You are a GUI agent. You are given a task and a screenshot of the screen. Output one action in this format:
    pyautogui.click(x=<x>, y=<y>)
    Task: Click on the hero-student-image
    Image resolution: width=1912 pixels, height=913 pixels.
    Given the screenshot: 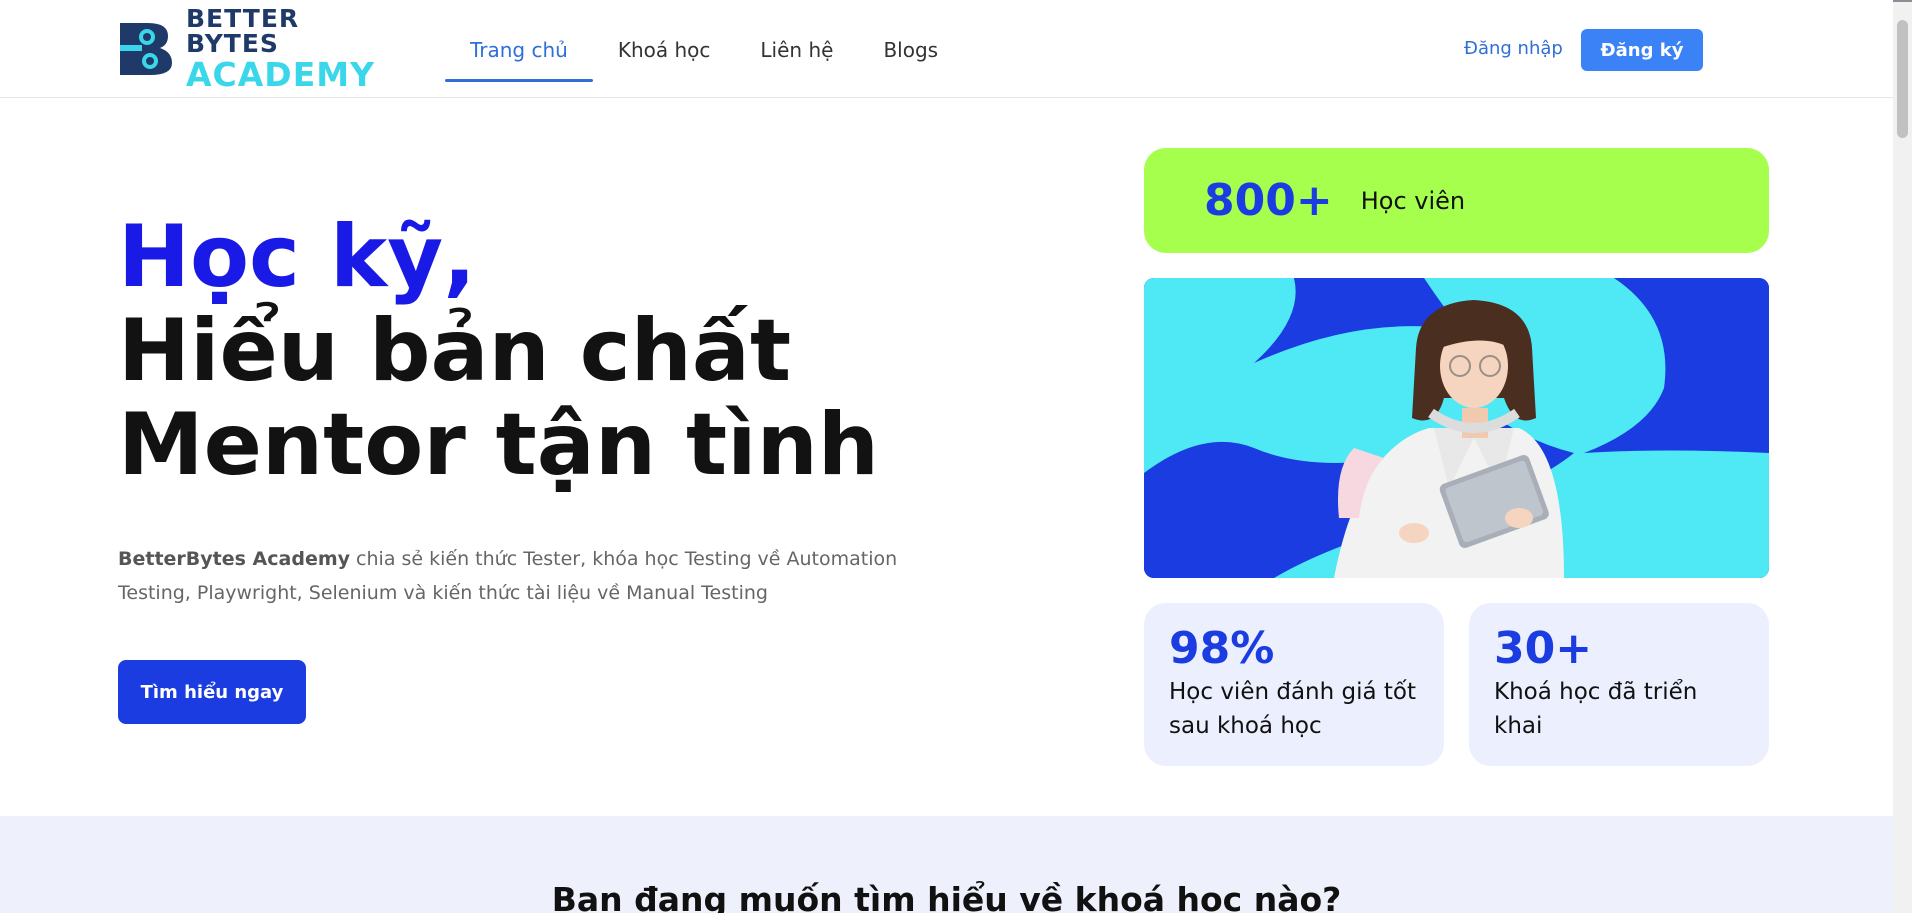 What is the action you would take?
    pyautogui.click(x=1456, y=428)
    